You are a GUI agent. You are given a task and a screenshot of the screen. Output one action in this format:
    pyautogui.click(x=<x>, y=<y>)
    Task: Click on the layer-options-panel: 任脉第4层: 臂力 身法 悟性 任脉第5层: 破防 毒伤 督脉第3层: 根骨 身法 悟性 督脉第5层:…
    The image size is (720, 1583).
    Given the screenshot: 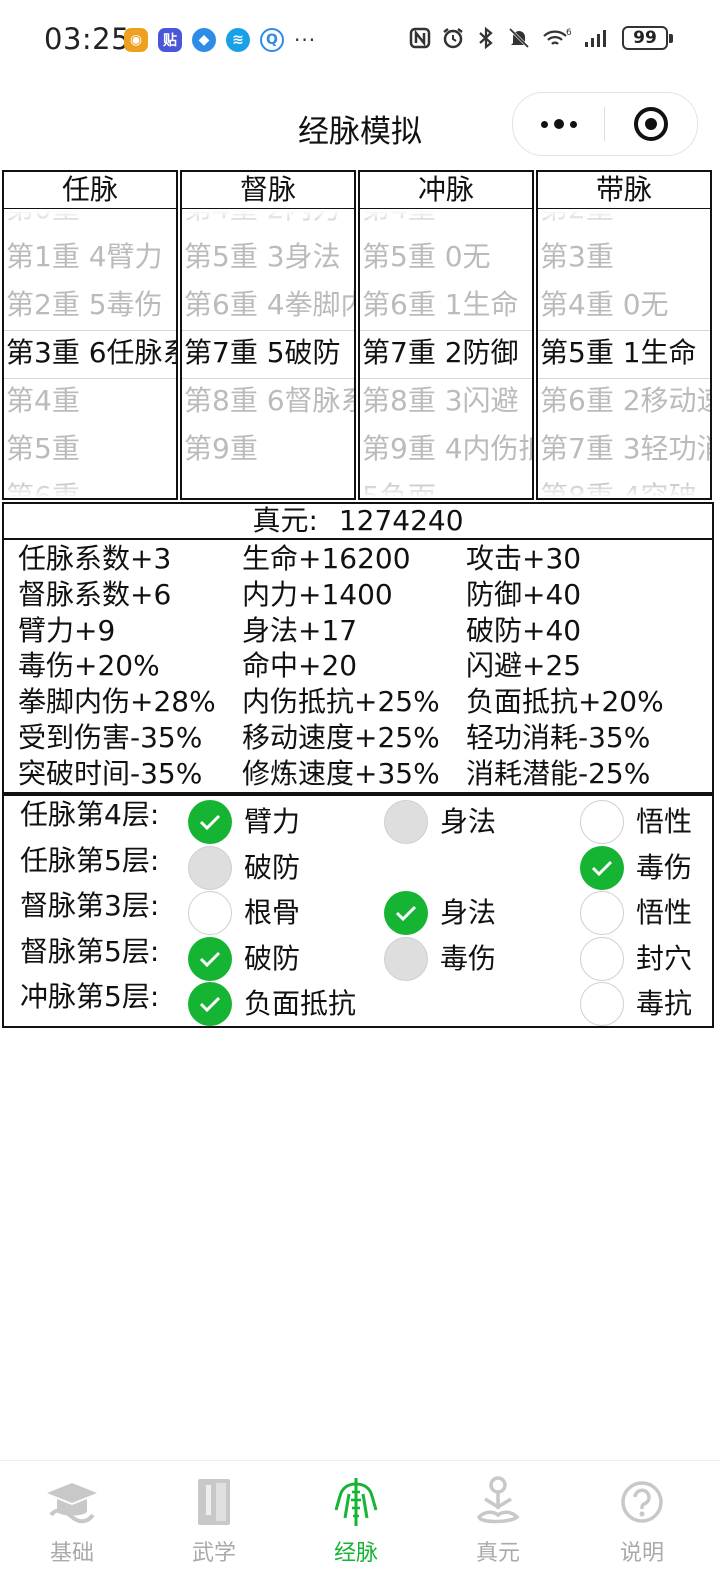 What is the action you would take?
    pyautogui.click(x=358, y=911)
    